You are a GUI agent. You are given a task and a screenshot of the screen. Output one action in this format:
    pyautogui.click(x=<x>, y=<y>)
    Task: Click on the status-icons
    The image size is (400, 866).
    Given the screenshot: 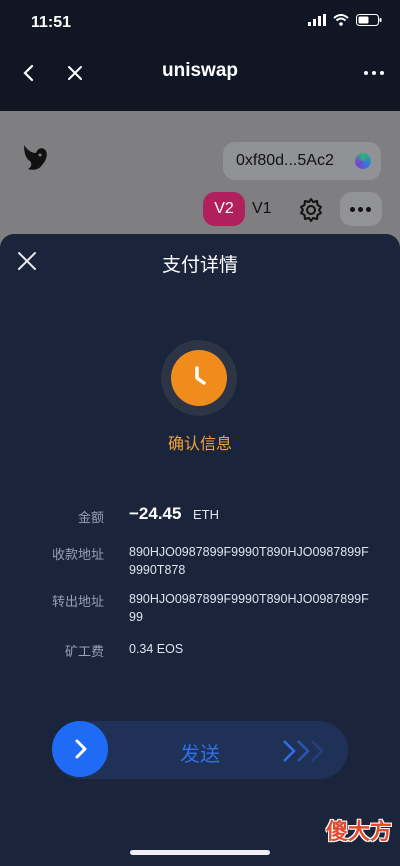 What is the action you would take?
    pyautogui.click(x=345, y=20)
    